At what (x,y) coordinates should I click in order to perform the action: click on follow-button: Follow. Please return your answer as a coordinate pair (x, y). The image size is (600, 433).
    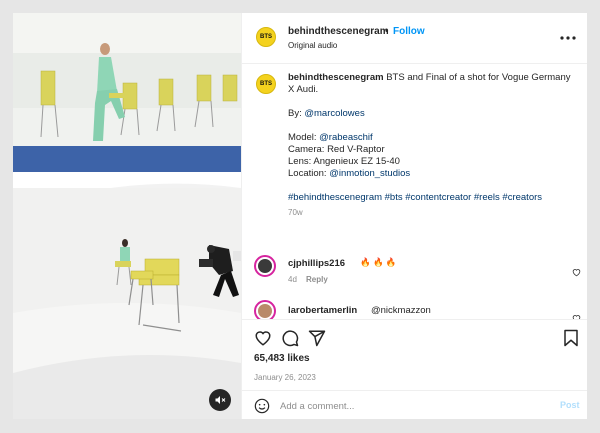
    Looking at the image, I should click on (409, 31).